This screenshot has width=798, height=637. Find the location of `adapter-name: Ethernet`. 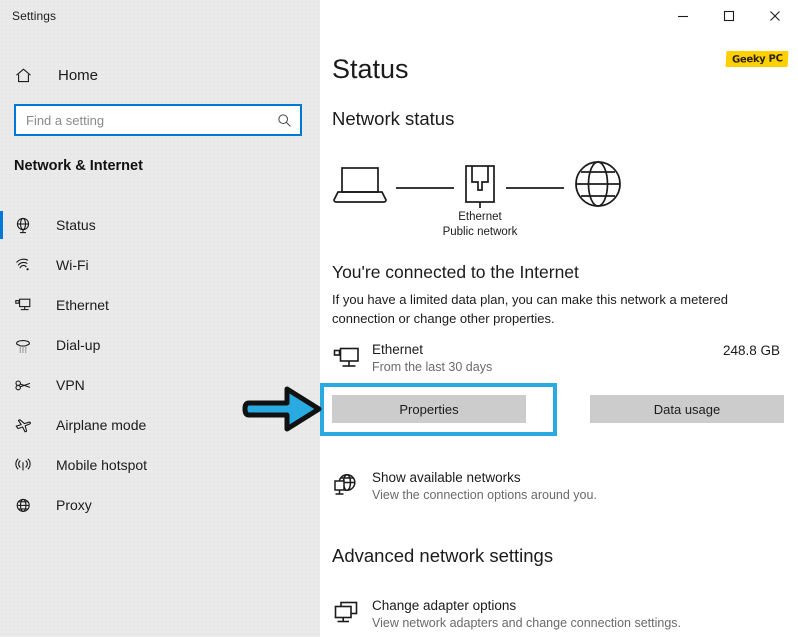

adapter-name: Ethernet is located at coordinates (398, 349).